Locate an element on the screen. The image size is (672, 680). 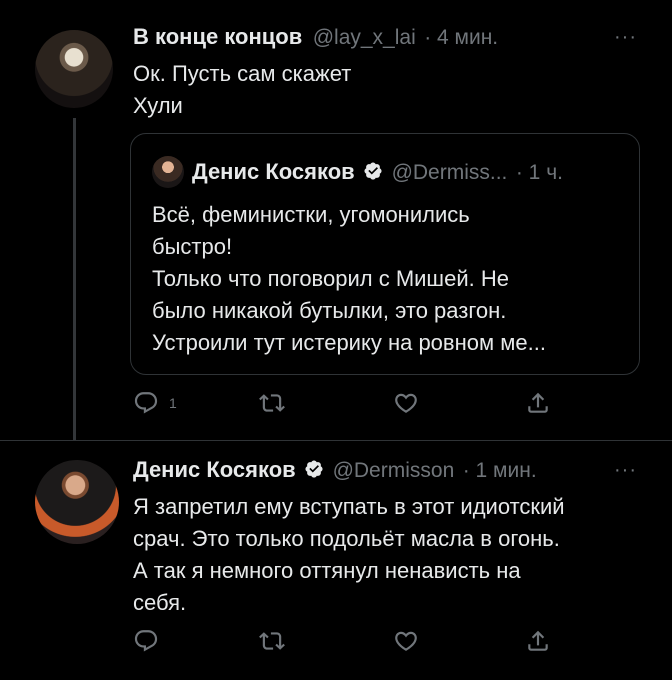
tweet-header: В конце концов @lay_x_lai · 4 мин. is located at coordinates (315, 37).